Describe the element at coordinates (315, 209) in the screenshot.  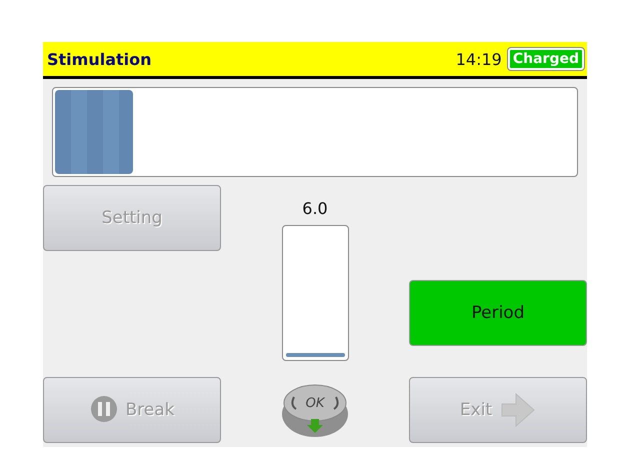
I see `meter-reading: 6.0` at that location.